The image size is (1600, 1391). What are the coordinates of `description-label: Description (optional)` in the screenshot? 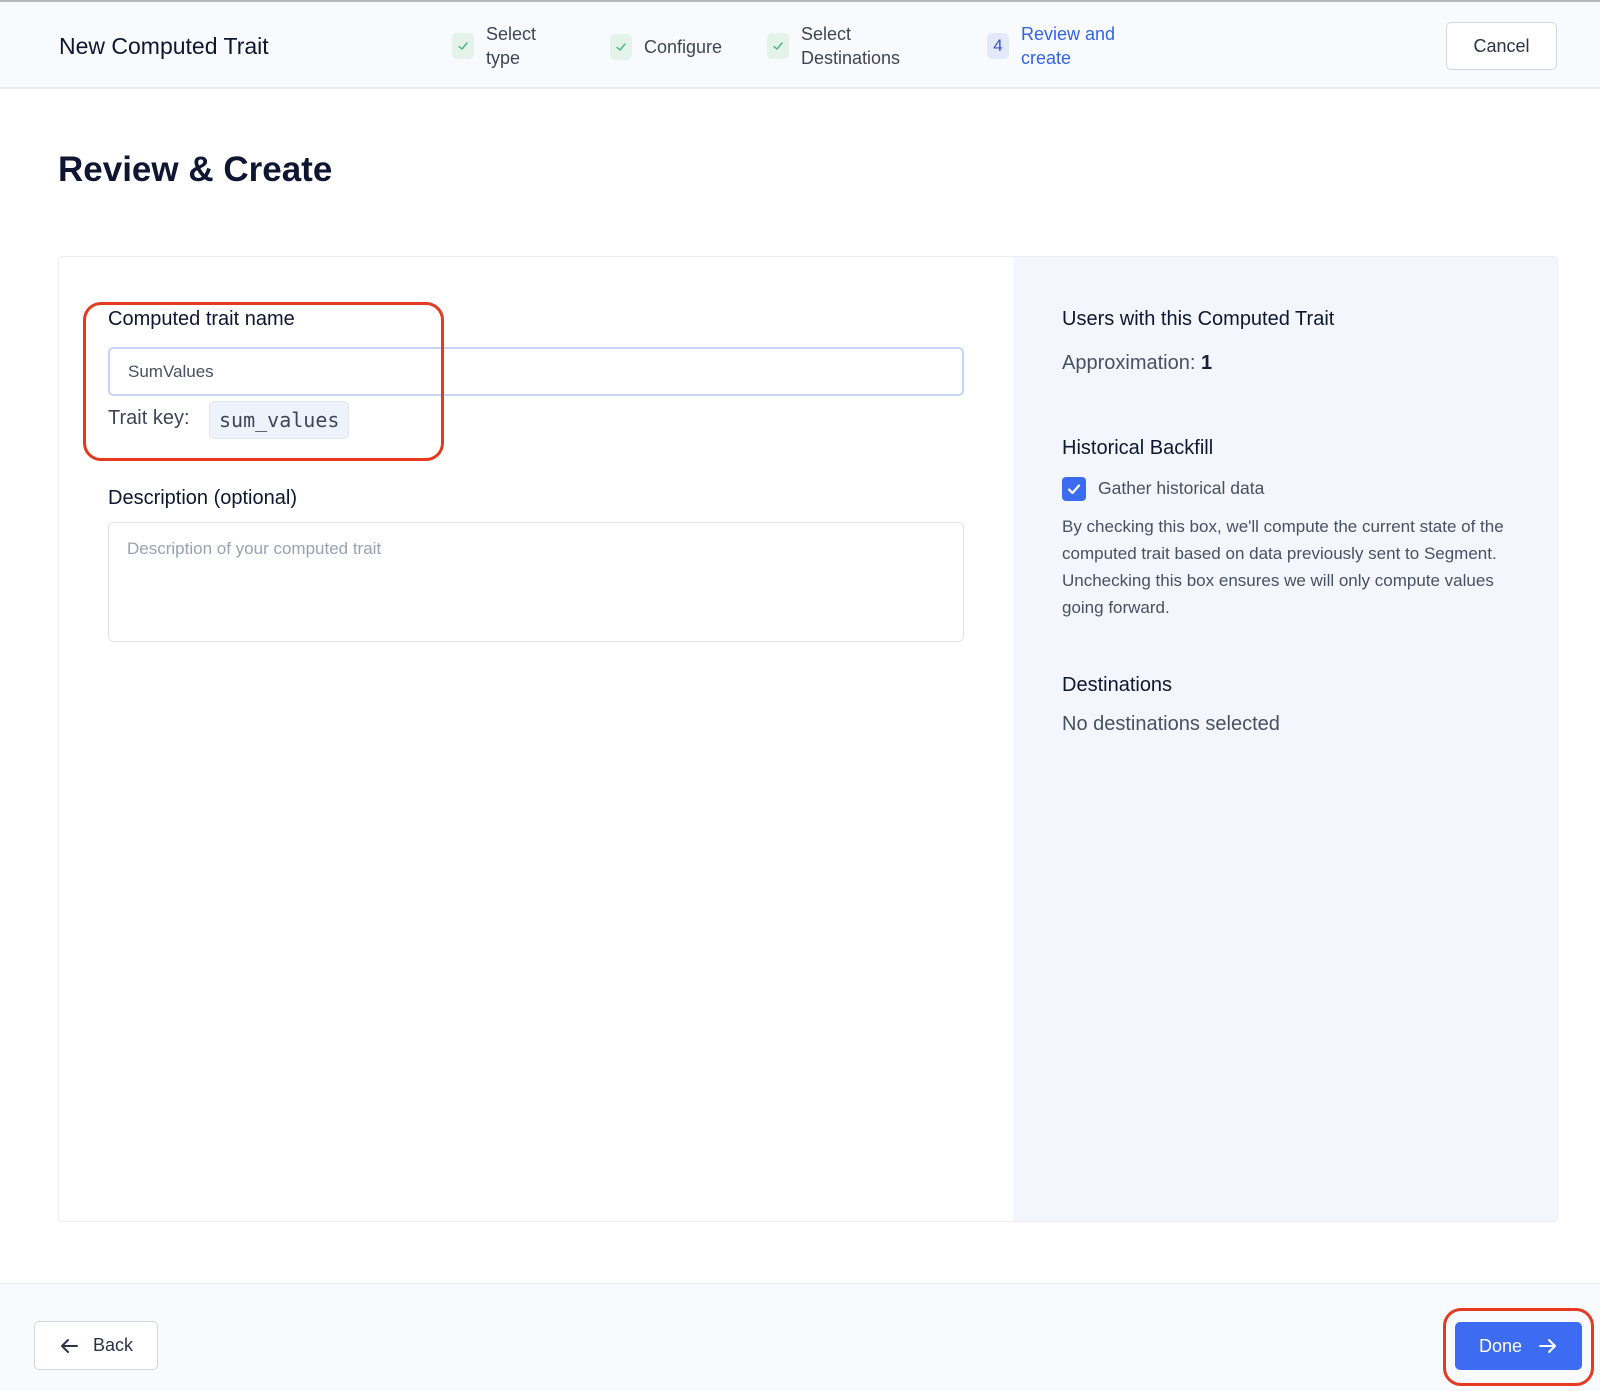 It's located at (202, 498).